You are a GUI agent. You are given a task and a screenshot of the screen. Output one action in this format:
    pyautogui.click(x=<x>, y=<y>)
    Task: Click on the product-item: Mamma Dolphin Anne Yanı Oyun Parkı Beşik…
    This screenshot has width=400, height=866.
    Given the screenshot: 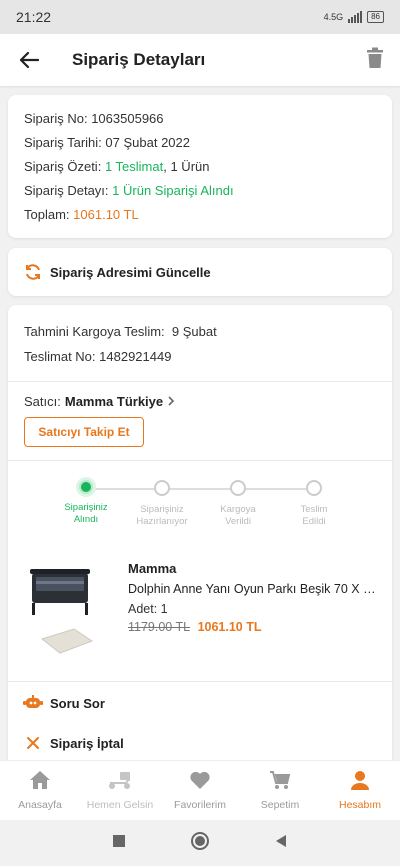 What is the action you would take?
    pyautogui.click(x=200, y=616)
    